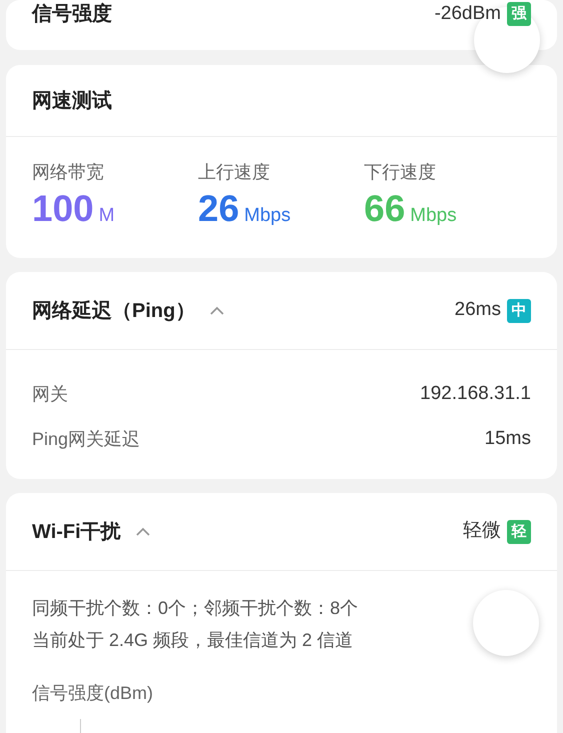 The width and height of the screenshot is (563, 733). What do you see at coordinates (86, 439) in the screenshot?
I see `row-label: Ping网关延迟` at bounding box center [86, 439].